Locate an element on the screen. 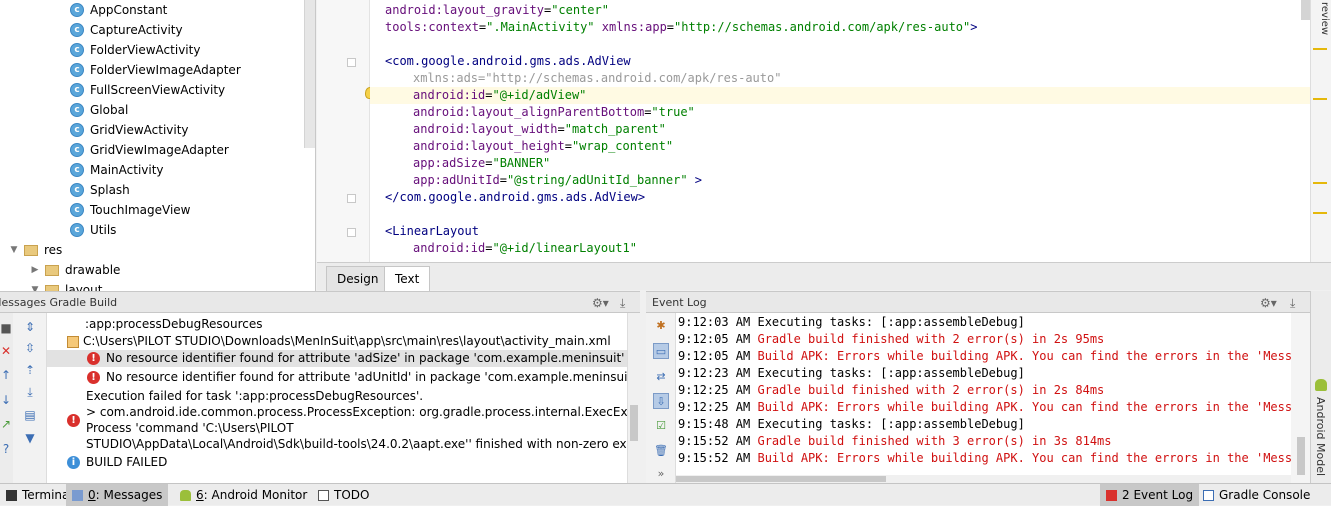 The image size is (1331, 506). tree-item-mainactivity: c MainActivity is located at coordinates (117, 170).